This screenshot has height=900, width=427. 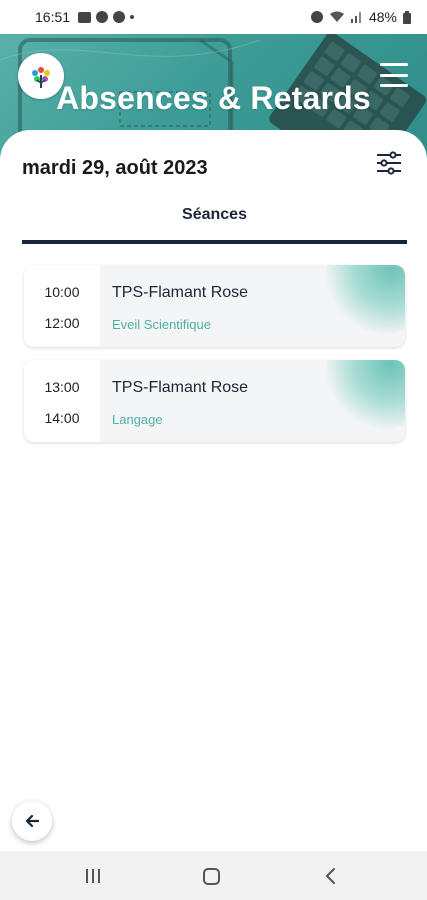 I want to click on chat-notification-icon, so click(x=102, y=17).